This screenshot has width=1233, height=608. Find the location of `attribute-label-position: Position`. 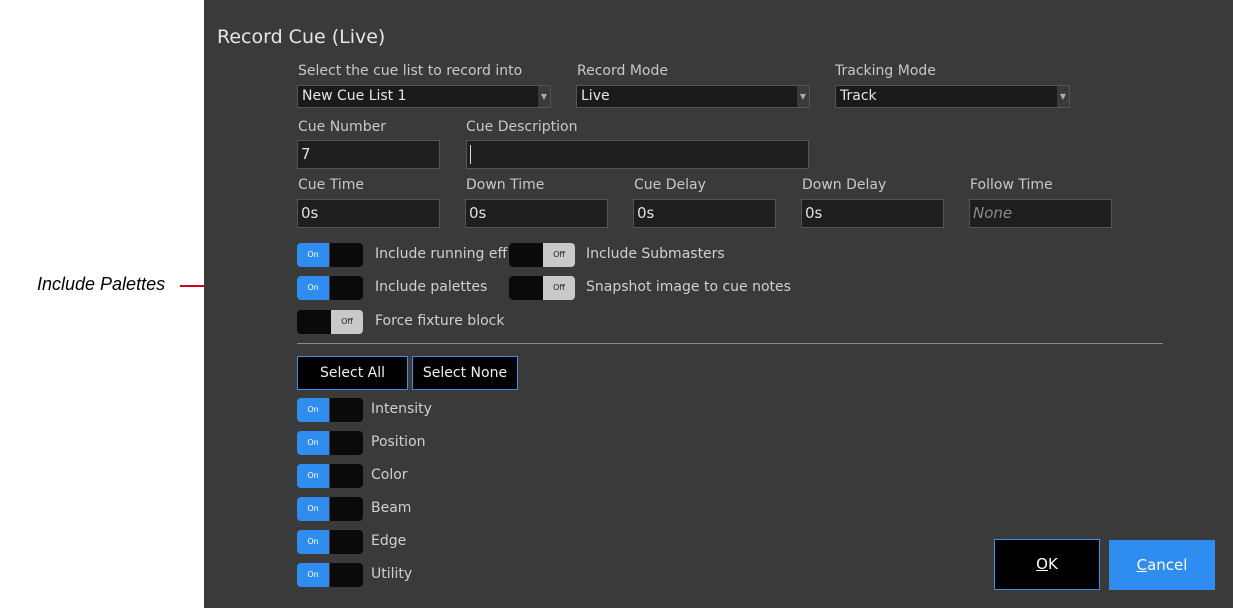

attribute-label-position: Position is located at coordinates (398, 442).